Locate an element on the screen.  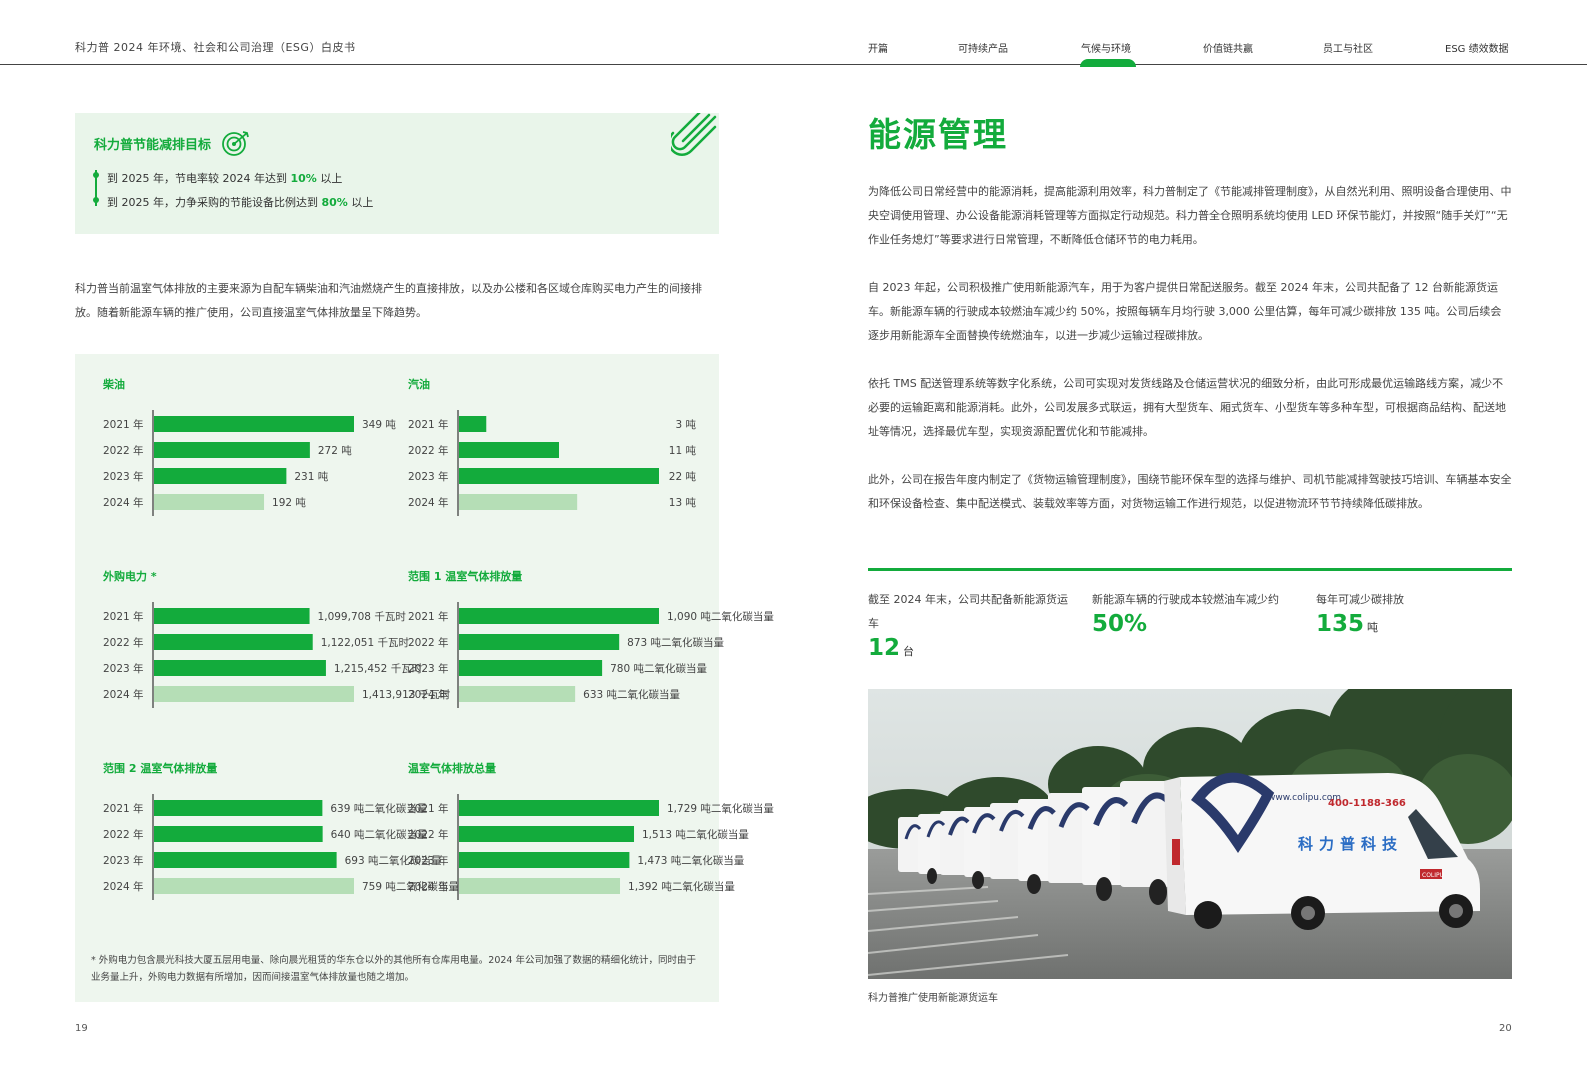
stat-value: 135 is located at coordinates (1340, 624).